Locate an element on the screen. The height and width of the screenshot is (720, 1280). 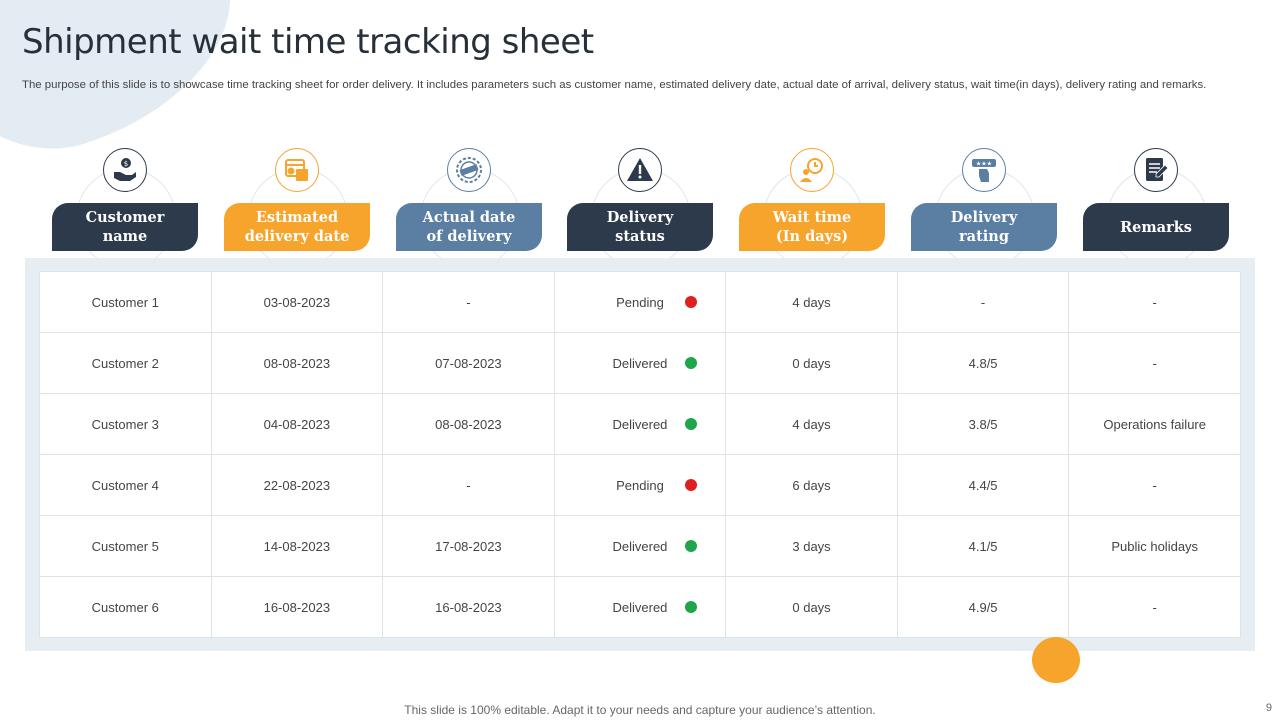
header-tab: Wait time (In days) is located at coordinates (812, 227).